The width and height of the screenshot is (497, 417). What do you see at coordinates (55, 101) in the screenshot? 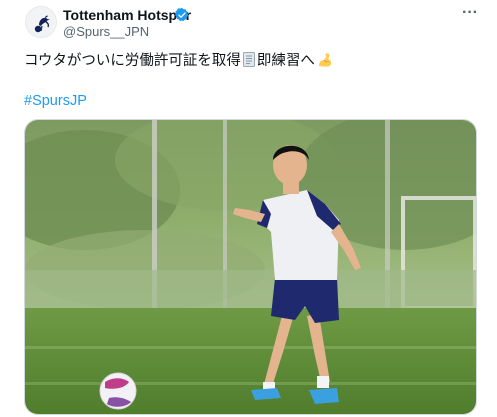
I see `hashtag-link: #SpursJP` at bounding box center [55, 101].